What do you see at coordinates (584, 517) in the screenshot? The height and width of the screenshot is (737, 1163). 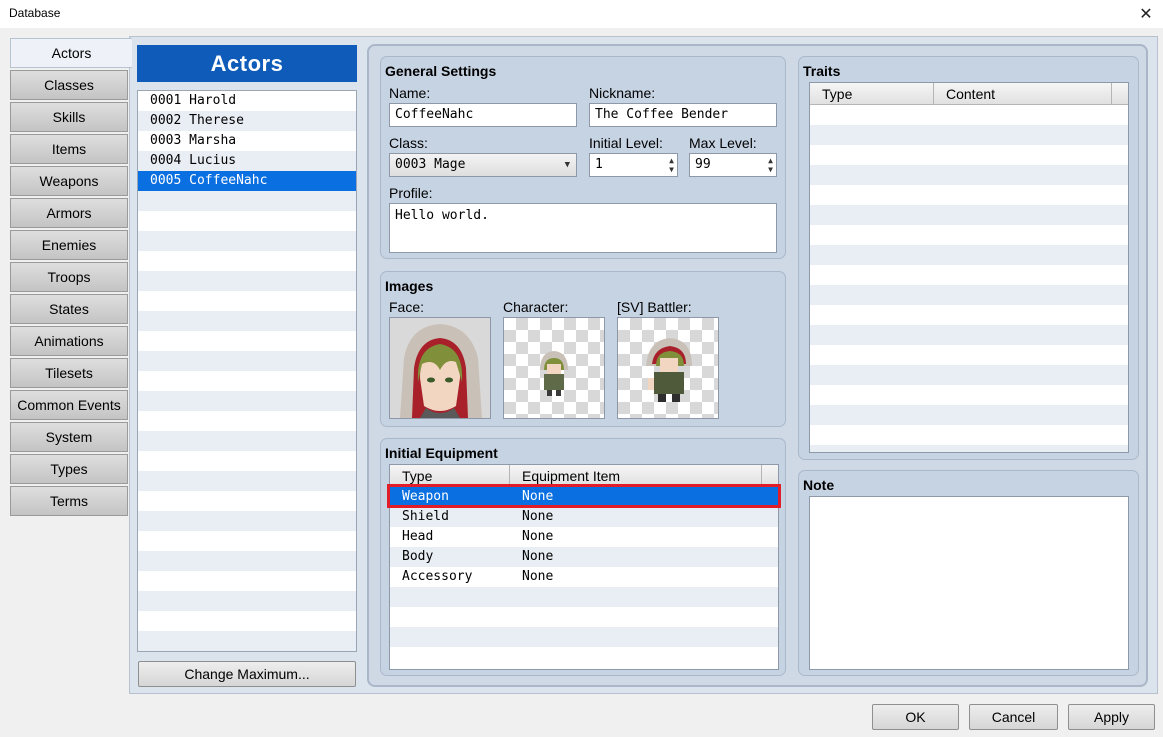 I see `table-row: Shield None` at bounding box center [584, 517].